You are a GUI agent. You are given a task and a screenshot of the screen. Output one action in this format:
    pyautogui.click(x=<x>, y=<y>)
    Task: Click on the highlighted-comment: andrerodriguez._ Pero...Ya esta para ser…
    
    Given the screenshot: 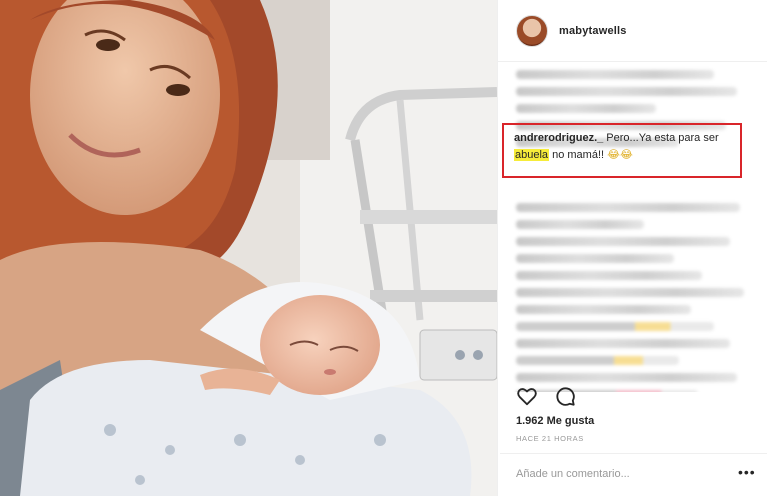 What is the action you would take?
    pyautogui.click(x=625, y=147)
    